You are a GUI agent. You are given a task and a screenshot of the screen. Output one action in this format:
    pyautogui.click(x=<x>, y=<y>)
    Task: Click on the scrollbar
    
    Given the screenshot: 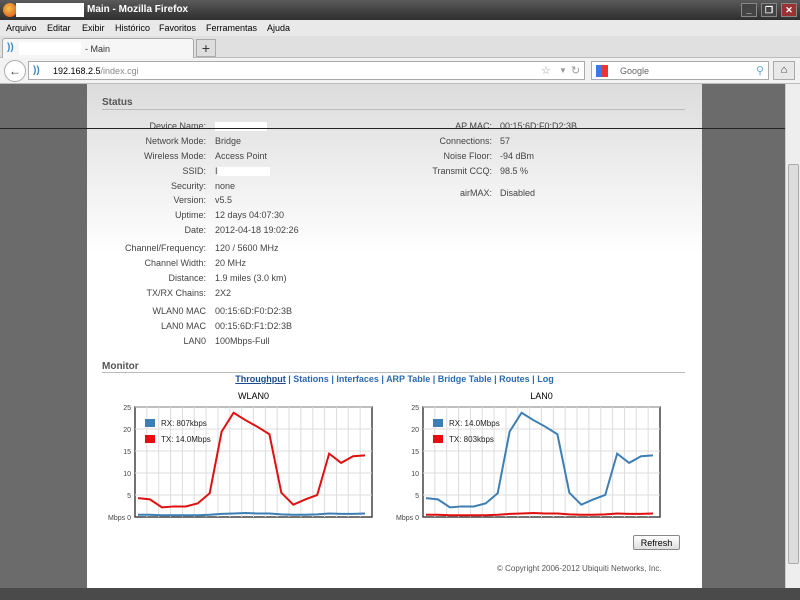 What is the action you would take?
    pyautogui.click(x=792, y=336)
    